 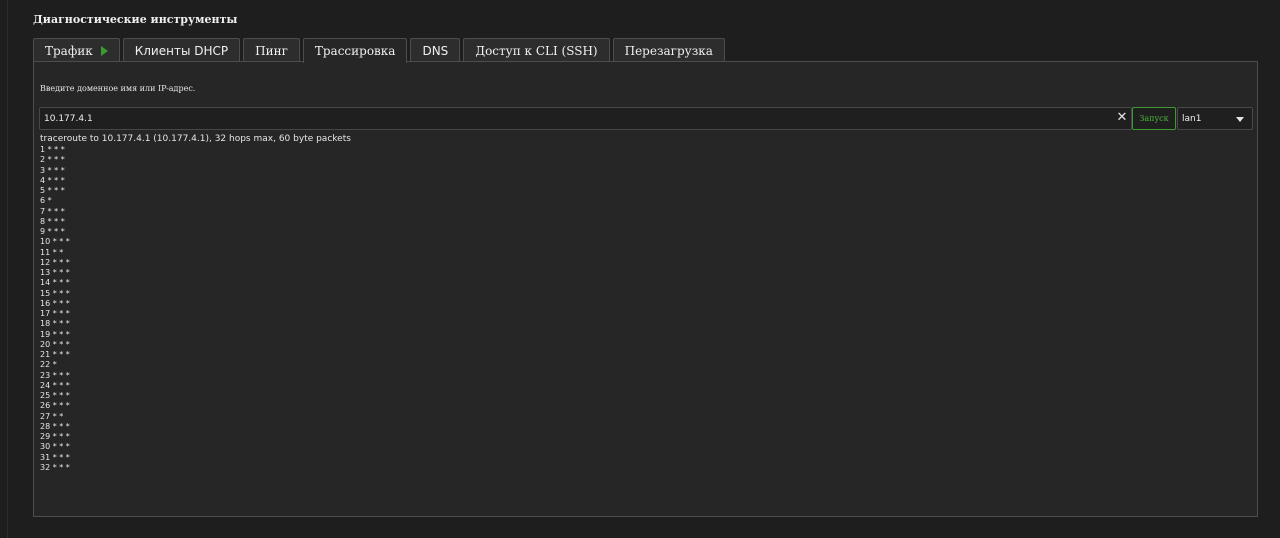 I want to click on tab-dns-label: DNS, so click(x=435, y=50).